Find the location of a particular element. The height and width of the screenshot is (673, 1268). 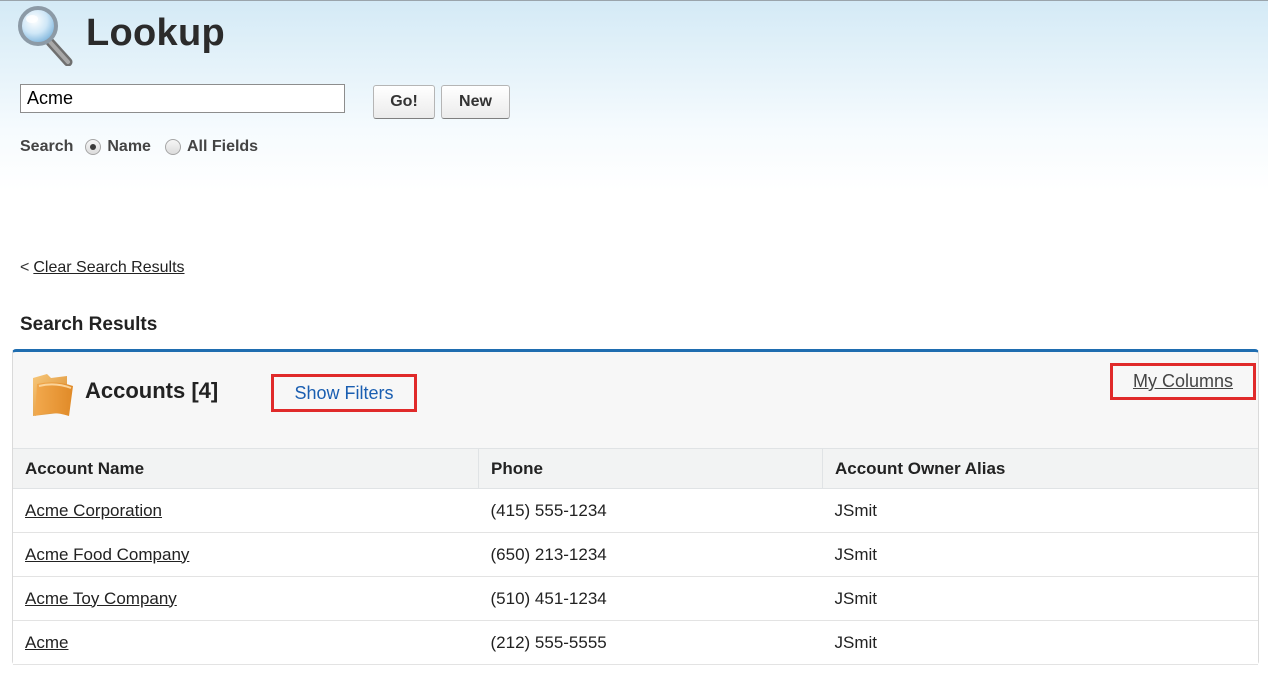

show-filters-link: Show Filters is located at coordinates (344, 393).